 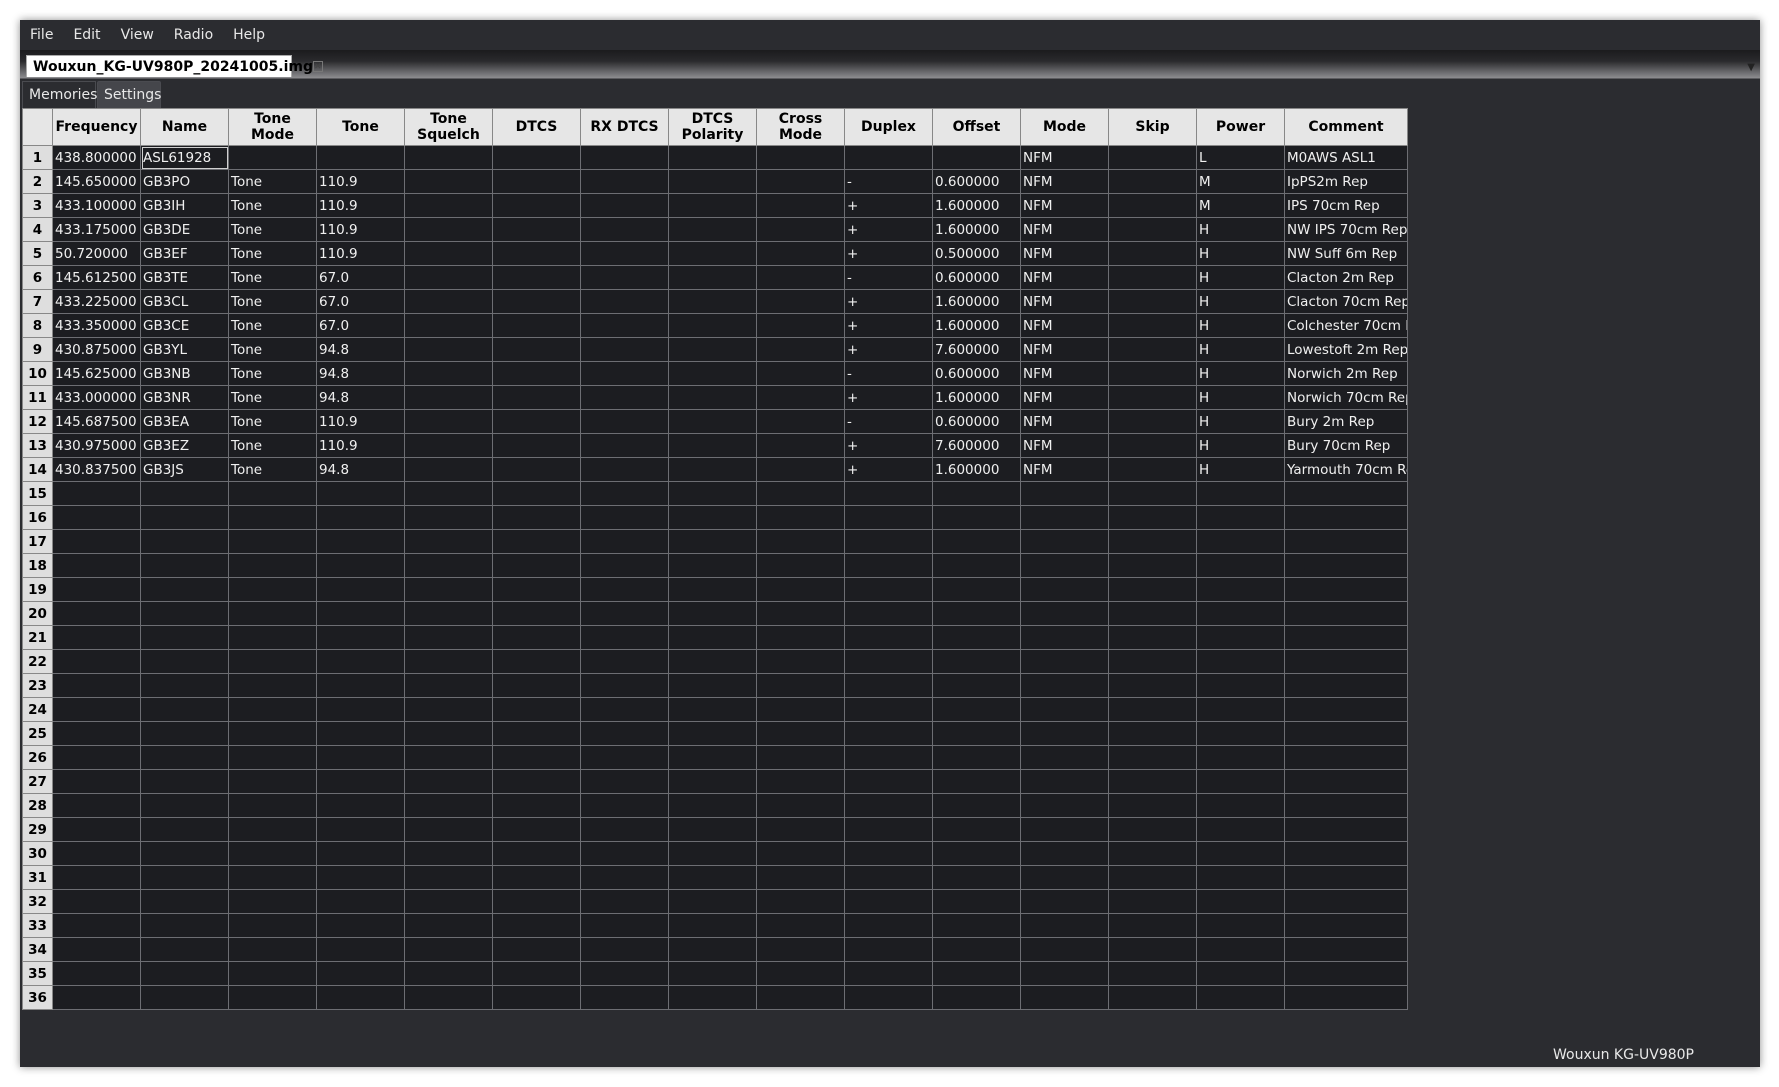 I want to click on table-cell: 430.875000, so click(x=96, y=349).